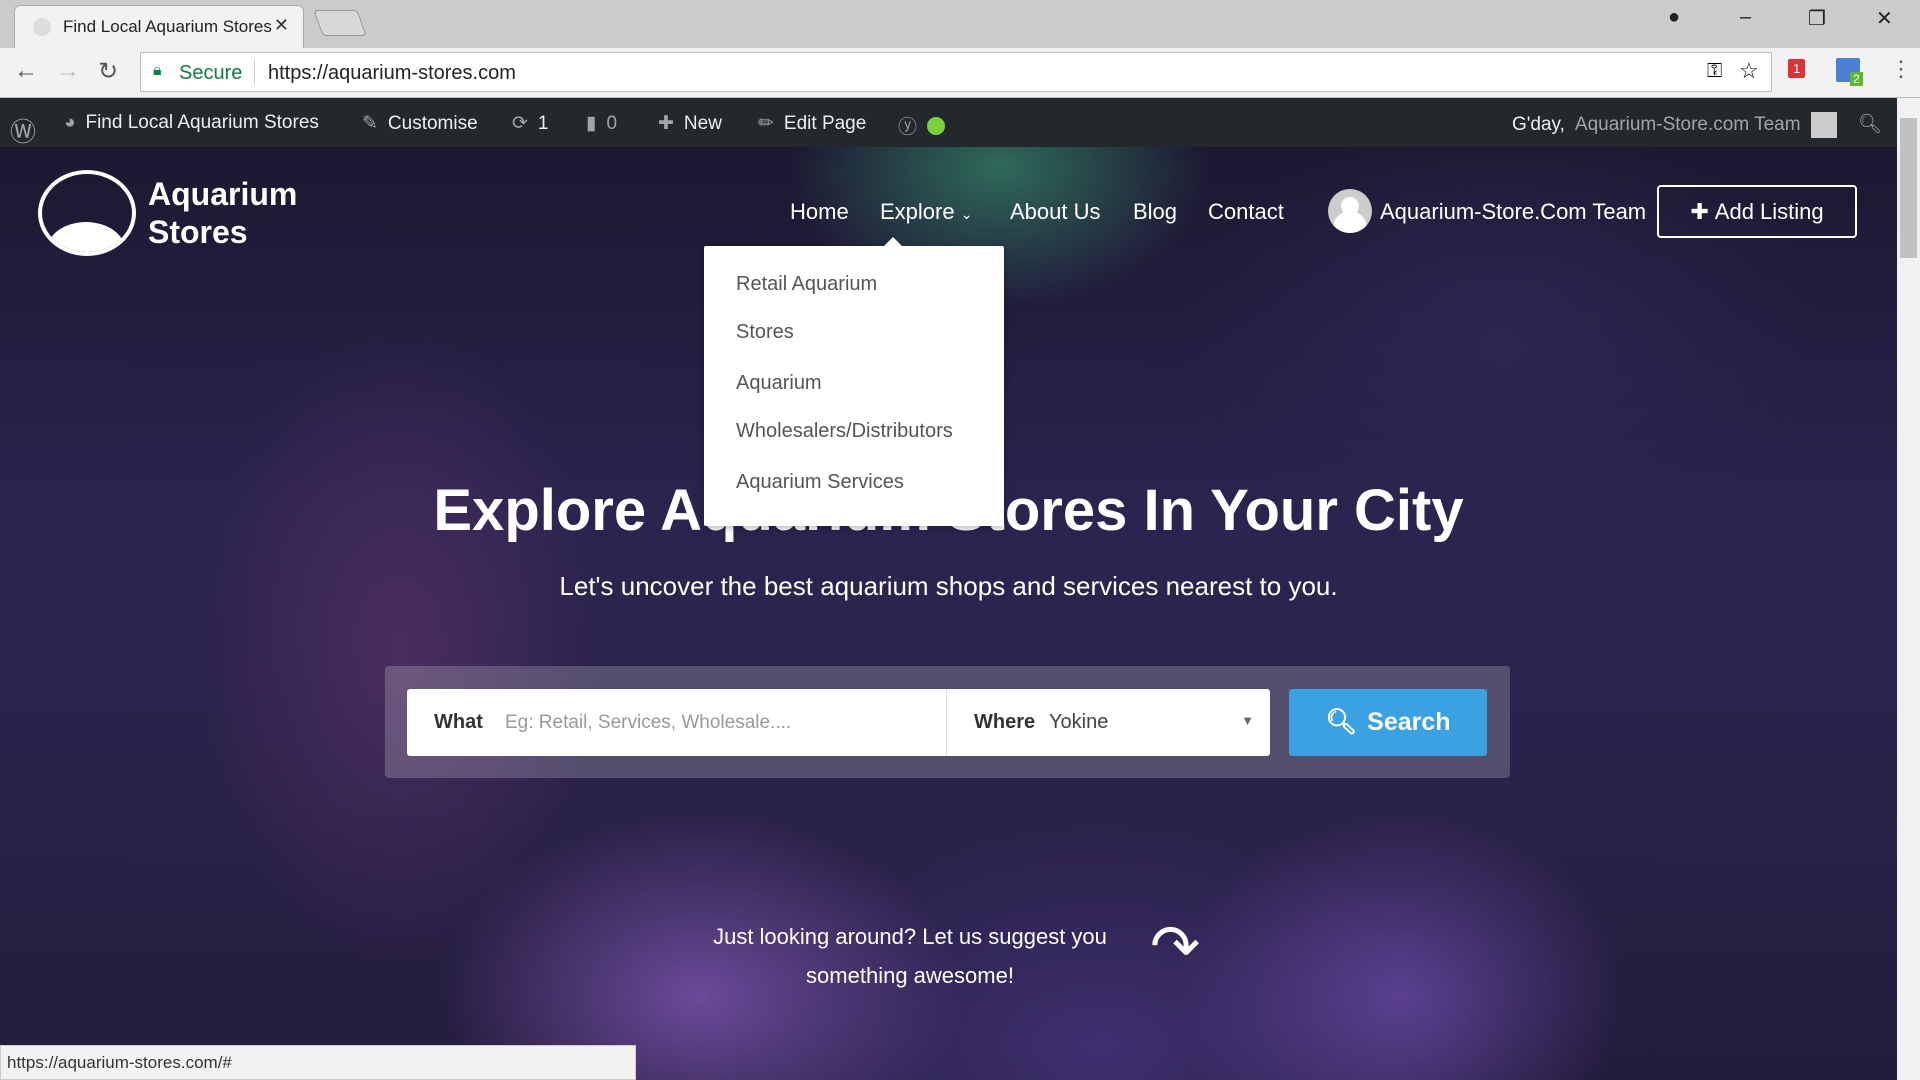 The width and height of the screenshot is (1920, 1080). Describe the element at coordinates (779, 383) in the screenshot. I see `dropdown-item: Aquarium` at that location.